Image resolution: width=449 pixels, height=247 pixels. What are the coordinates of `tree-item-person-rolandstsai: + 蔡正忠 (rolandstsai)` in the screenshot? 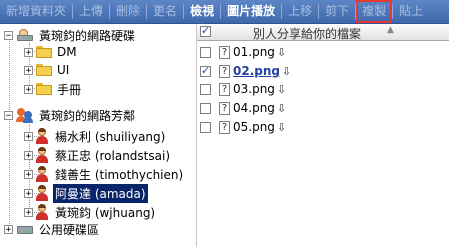 It's located at (98, 155).